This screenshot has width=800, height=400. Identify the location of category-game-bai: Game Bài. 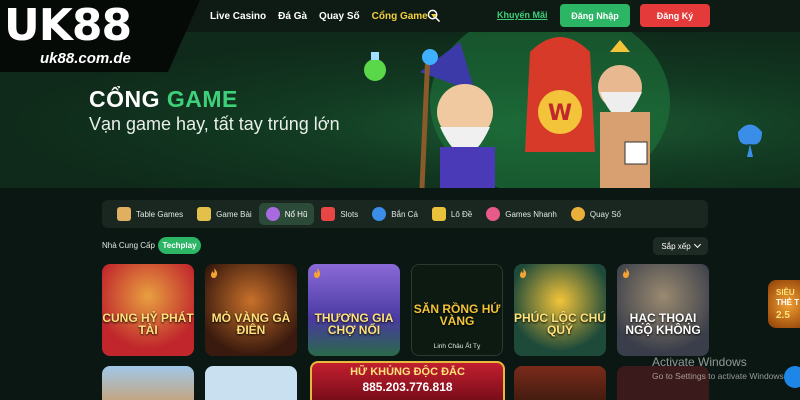
(224, 214).